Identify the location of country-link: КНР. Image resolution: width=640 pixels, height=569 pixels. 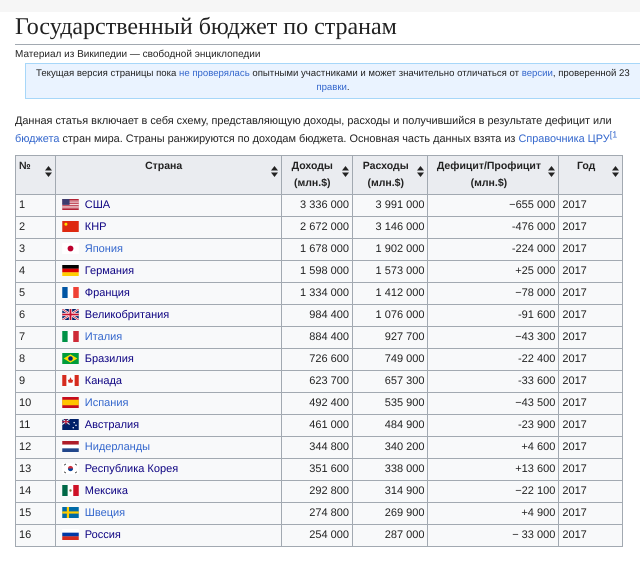
(95, 227).